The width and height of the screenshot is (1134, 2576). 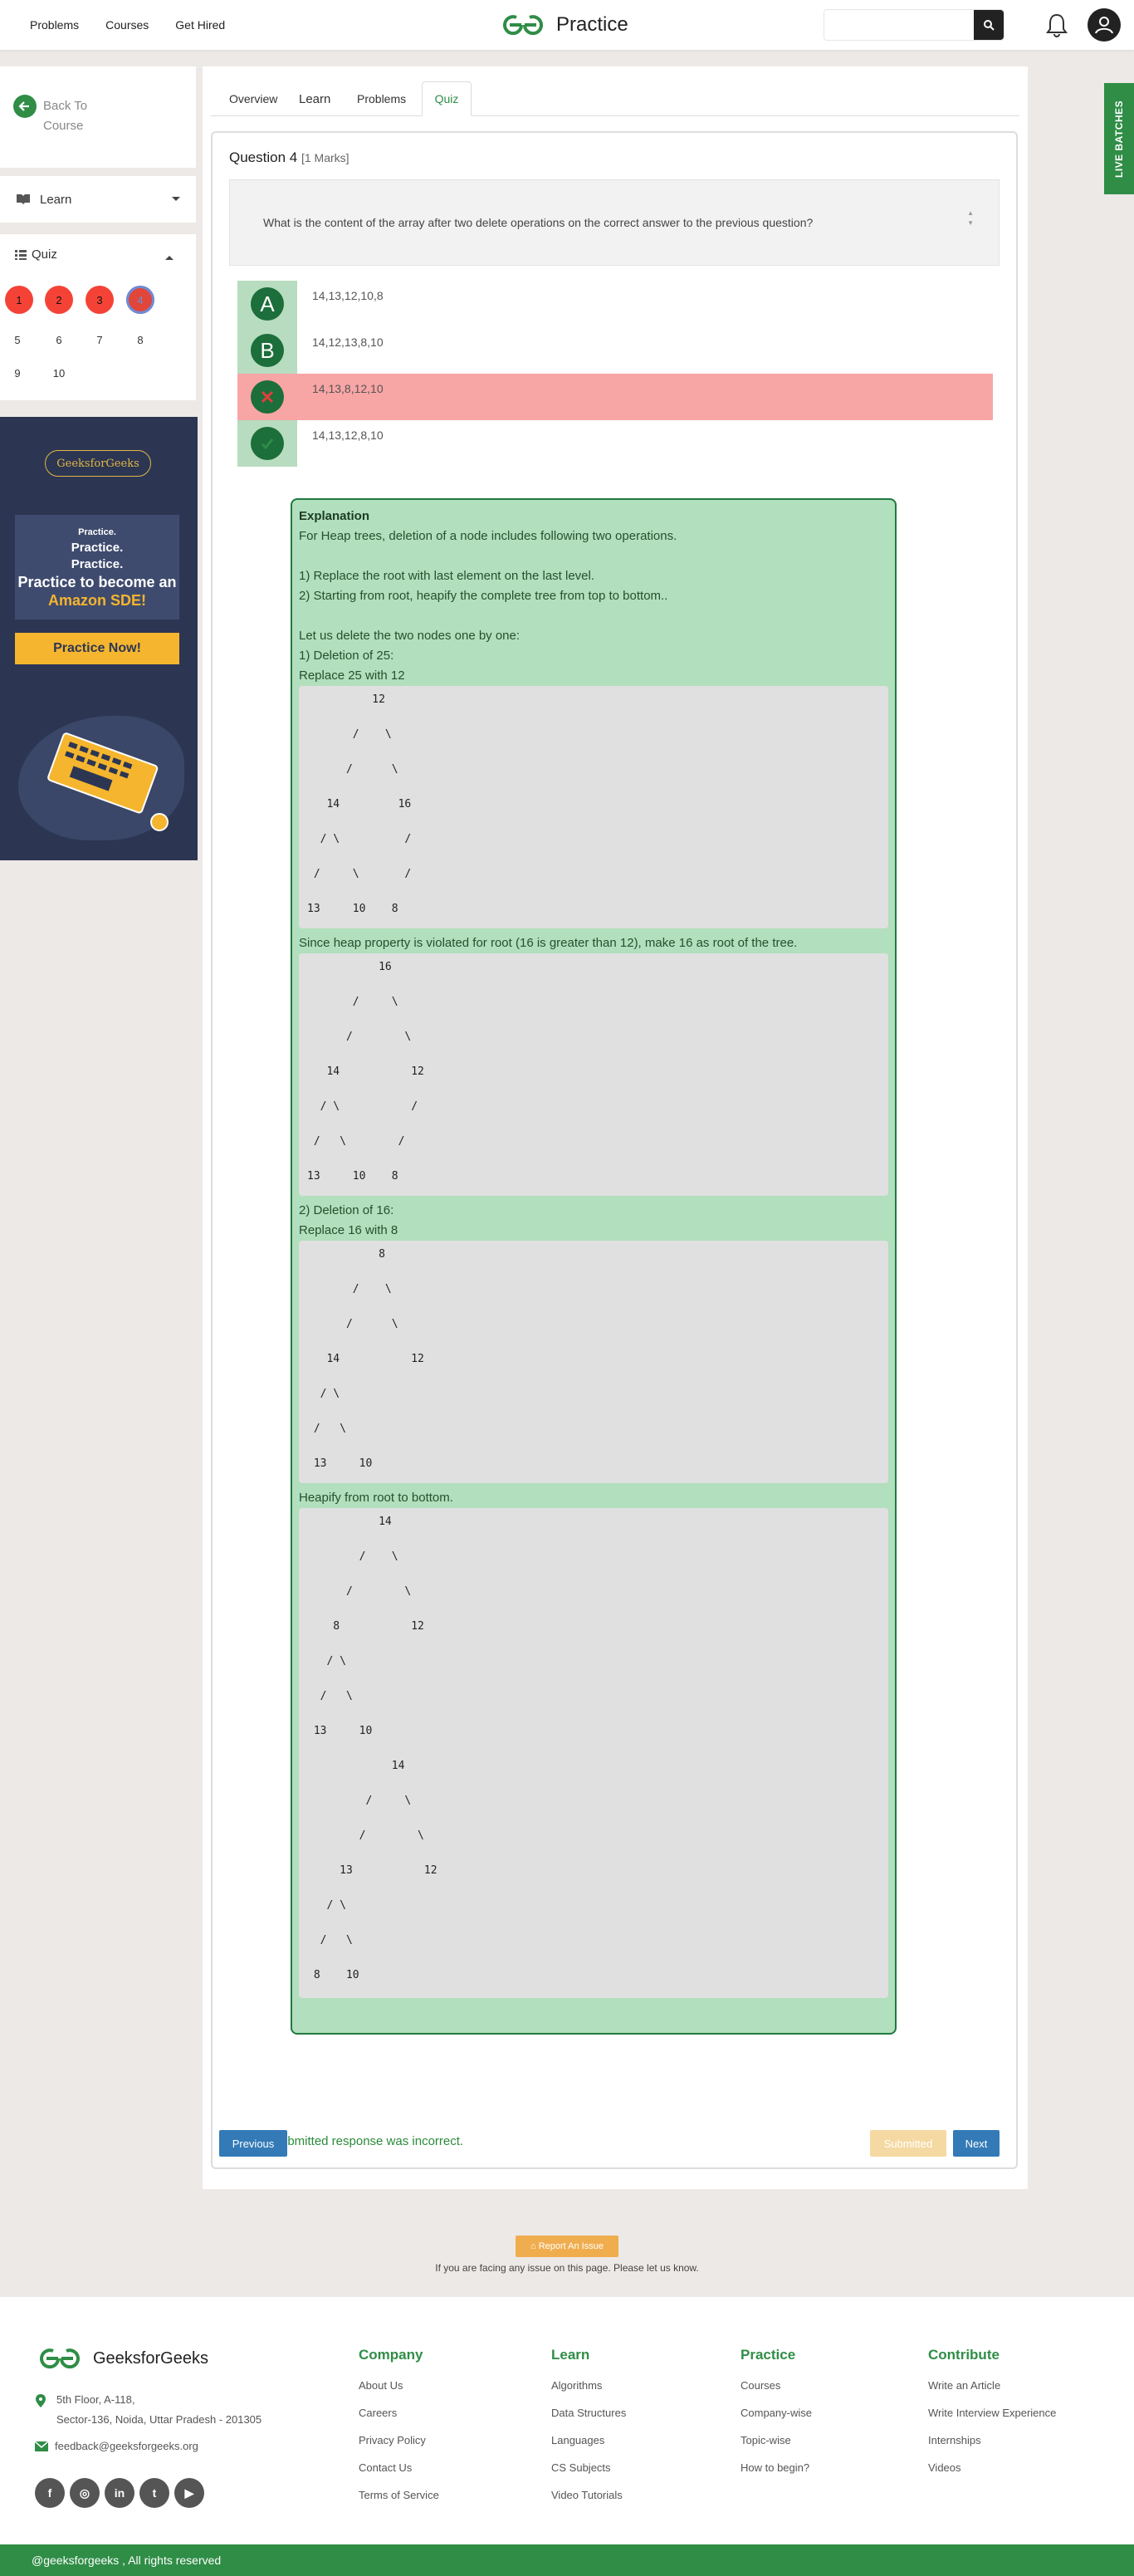 What do you see at coordinates (399, 2385) in the screenshot?
I see `footer-link: About Us` at bounding box center [399, 2385].